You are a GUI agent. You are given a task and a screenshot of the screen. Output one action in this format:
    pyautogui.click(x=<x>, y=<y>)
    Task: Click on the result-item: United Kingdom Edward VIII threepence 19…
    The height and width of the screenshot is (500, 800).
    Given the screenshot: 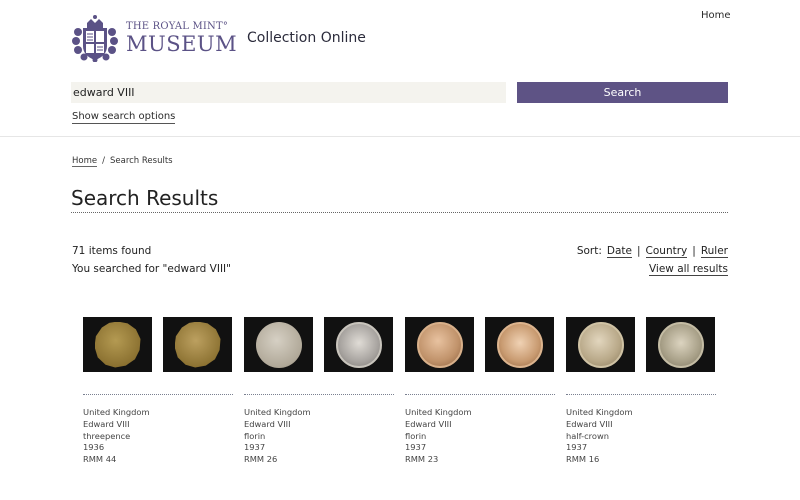 What is the action you would take?
    pyautogui.click(x=158, y=391)
    